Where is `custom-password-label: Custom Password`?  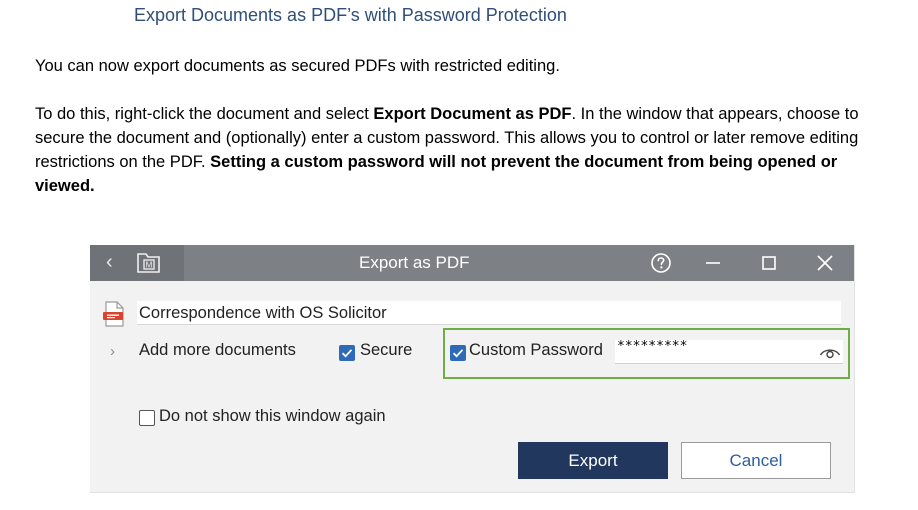
custom-password-label: Custom Password is located at coordinates (536, 350).